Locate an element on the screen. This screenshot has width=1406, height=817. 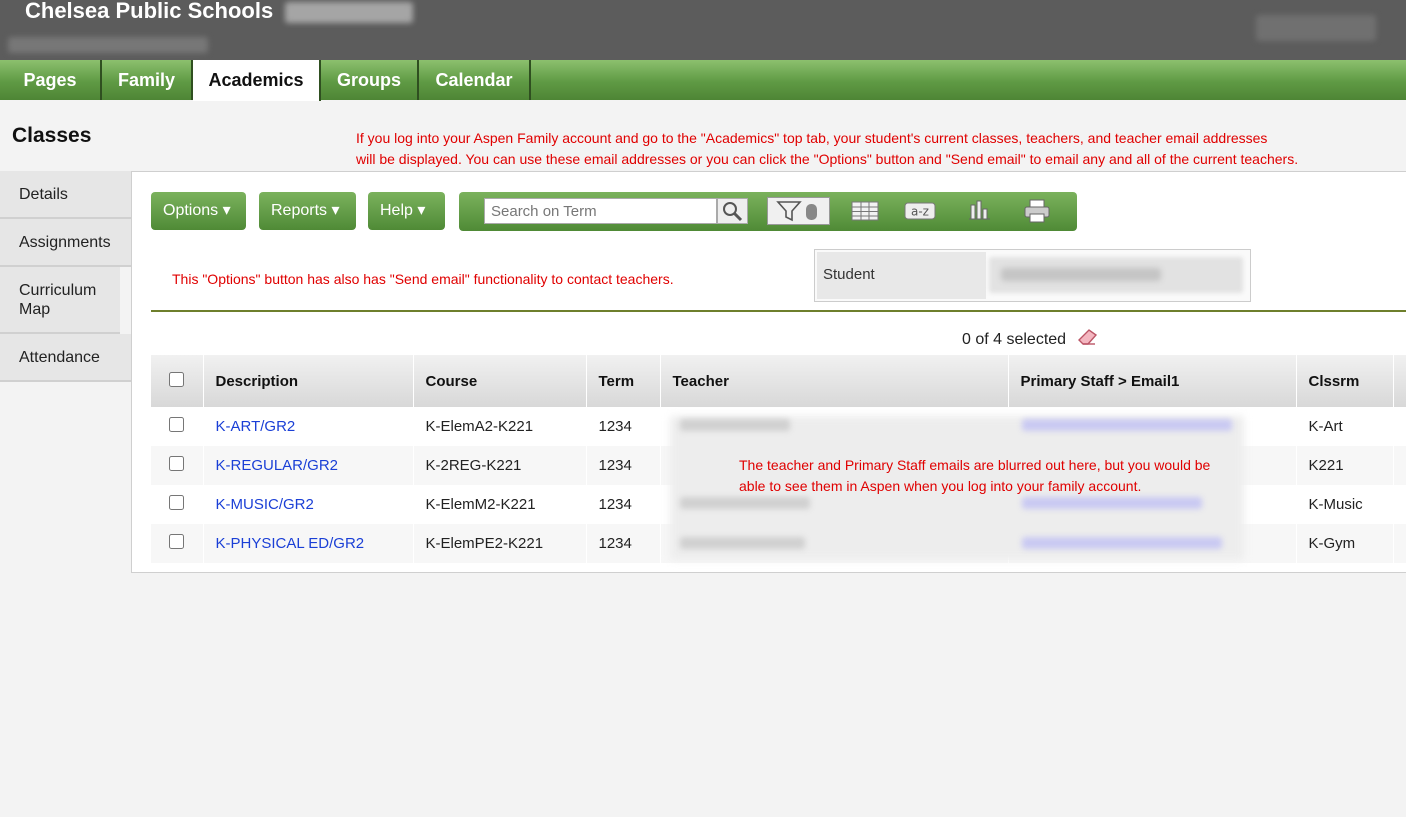
filter-button is located at coordinates (798, 211).